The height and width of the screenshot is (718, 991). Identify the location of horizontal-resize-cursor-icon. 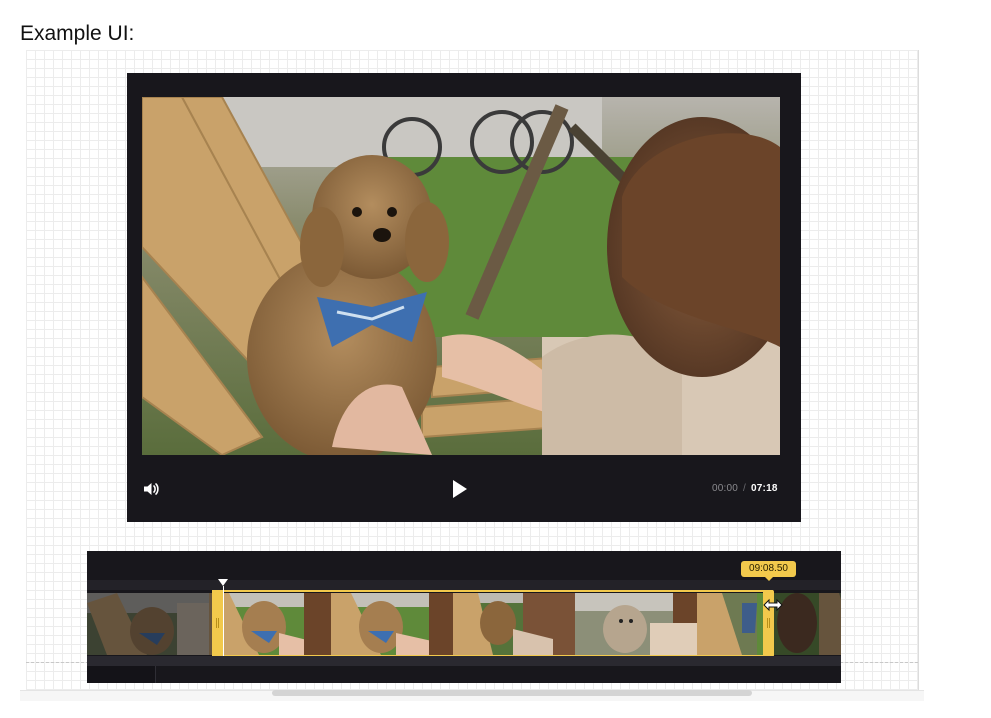
(773, 605).